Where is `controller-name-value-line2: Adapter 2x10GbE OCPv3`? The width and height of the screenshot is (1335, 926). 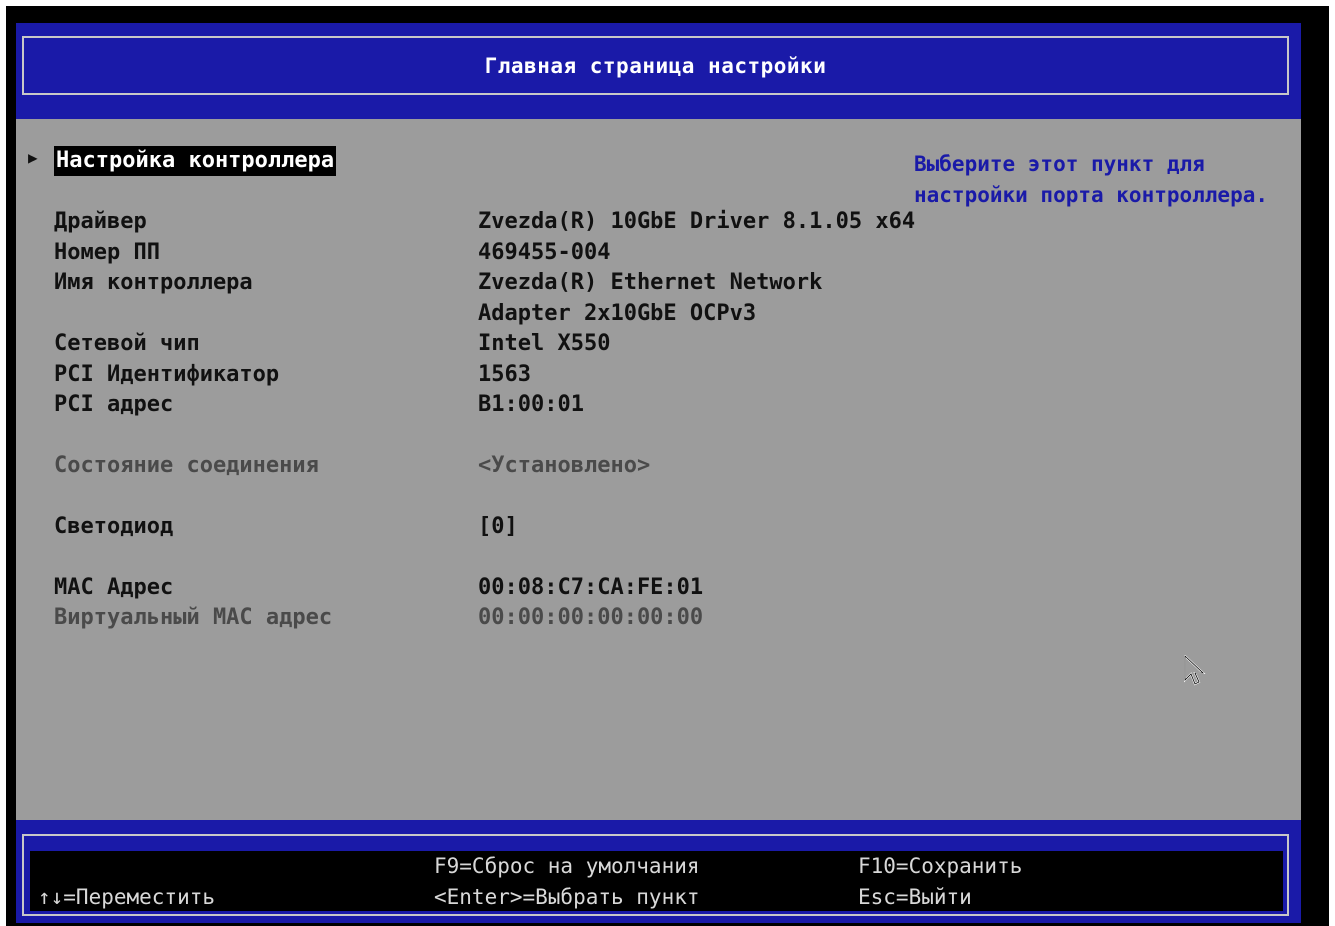 controller-name-value-line2: Adapter 2x10GbE OCPv3 is located at coordinates (617, 313).